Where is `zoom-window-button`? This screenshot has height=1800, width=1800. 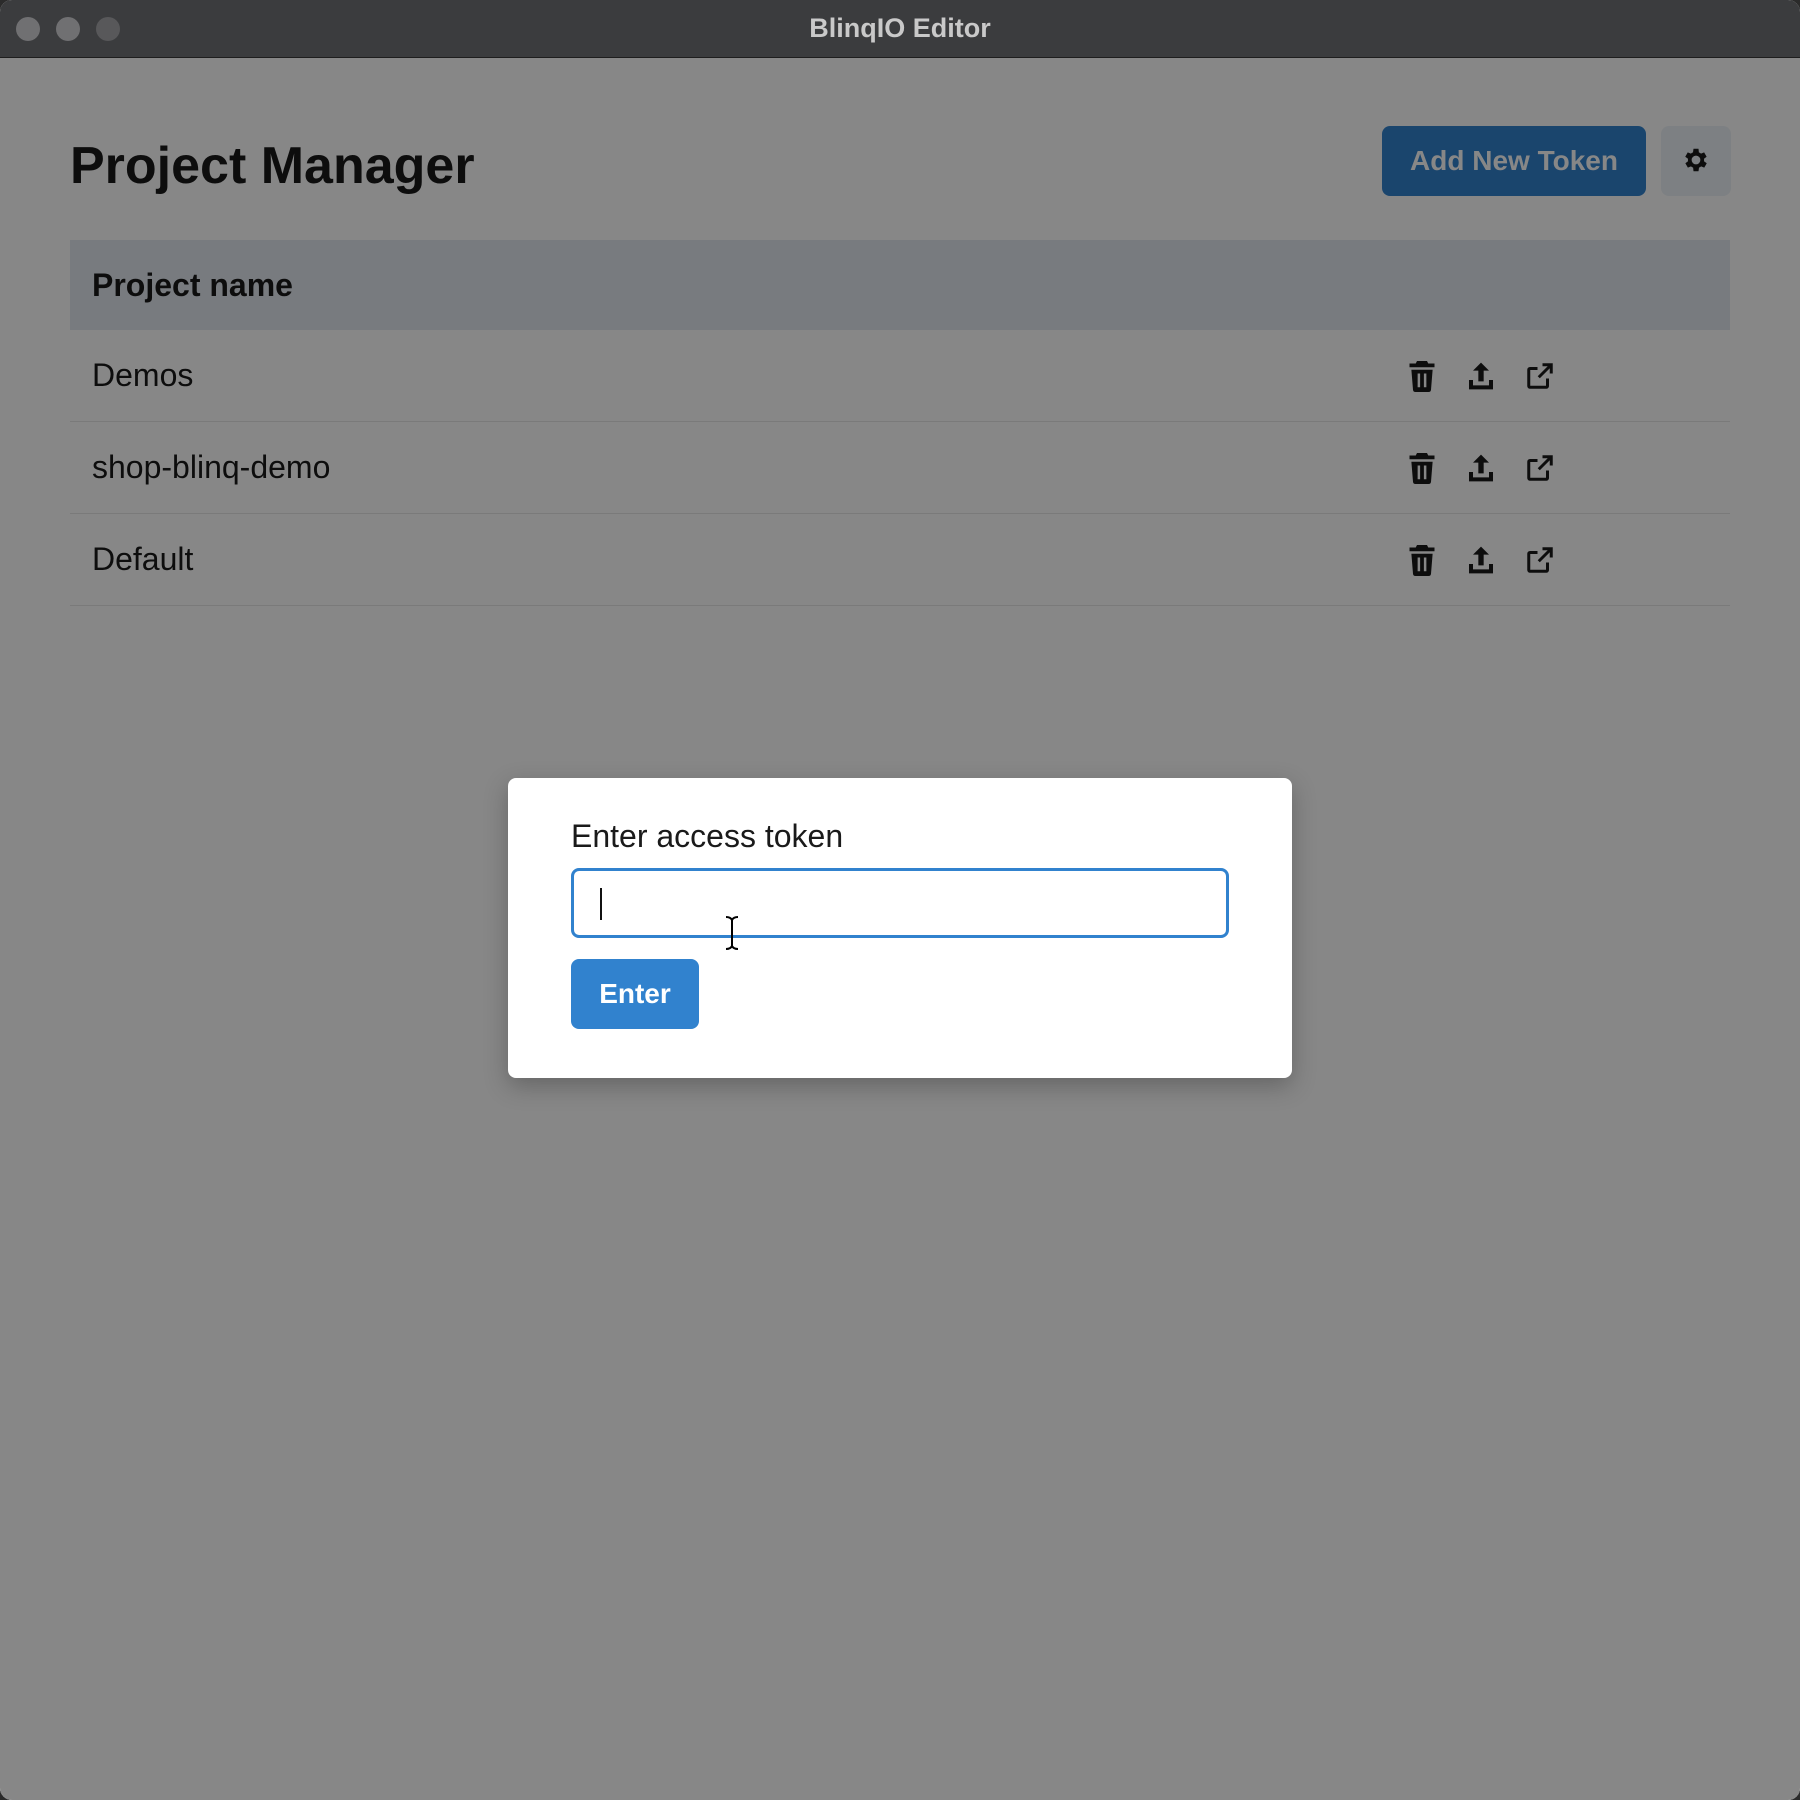 zoom-window-button is located at coordinates (108, 29).